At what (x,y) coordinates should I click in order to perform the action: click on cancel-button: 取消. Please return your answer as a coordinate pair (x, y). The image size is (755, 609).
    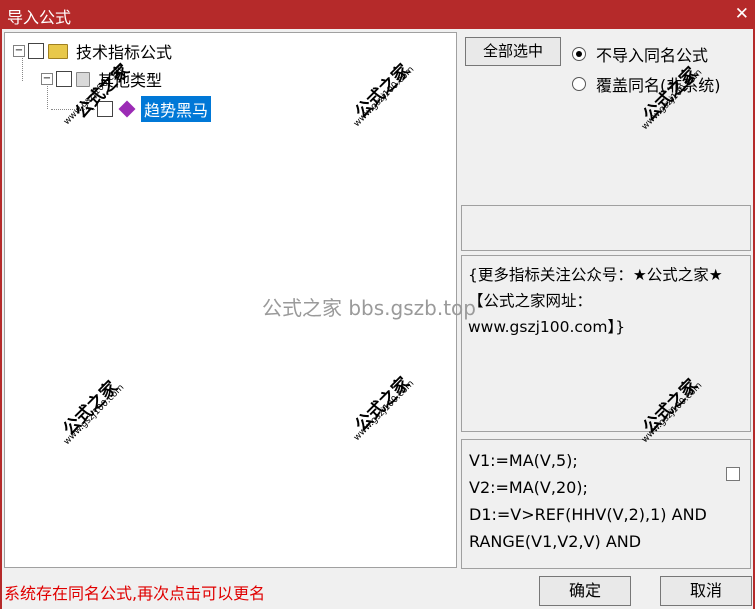
    Looking at the image, I should click on (706, 591).